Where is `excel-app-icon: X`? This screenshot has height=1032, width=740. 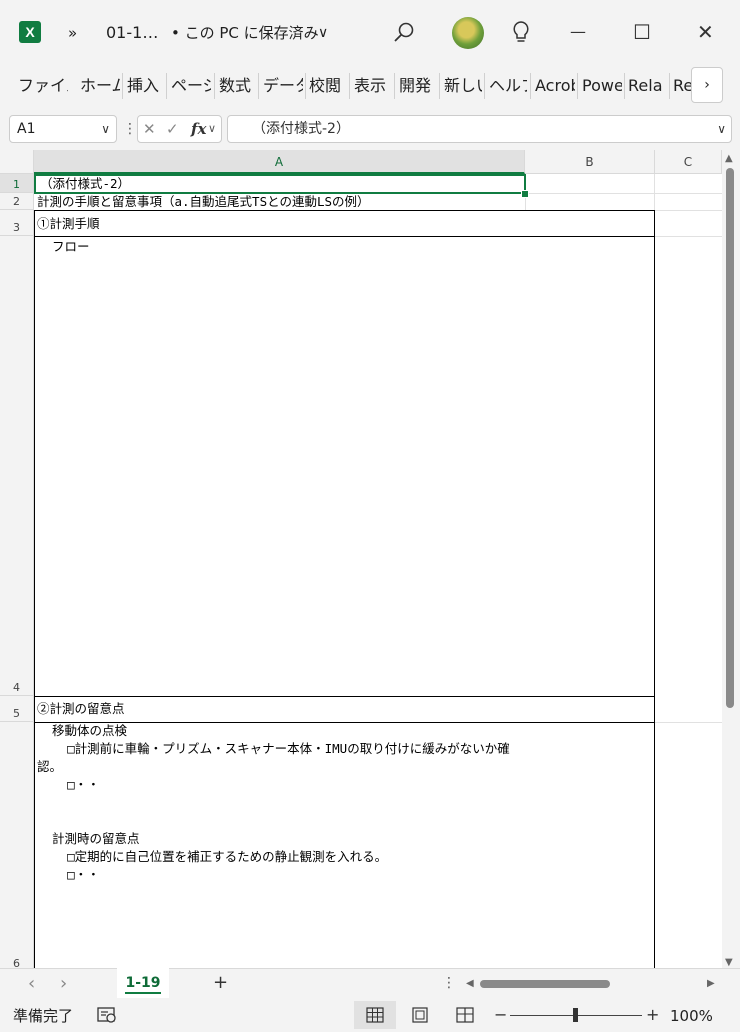
excel-app-icon: X is located at coordinates (30, 32).